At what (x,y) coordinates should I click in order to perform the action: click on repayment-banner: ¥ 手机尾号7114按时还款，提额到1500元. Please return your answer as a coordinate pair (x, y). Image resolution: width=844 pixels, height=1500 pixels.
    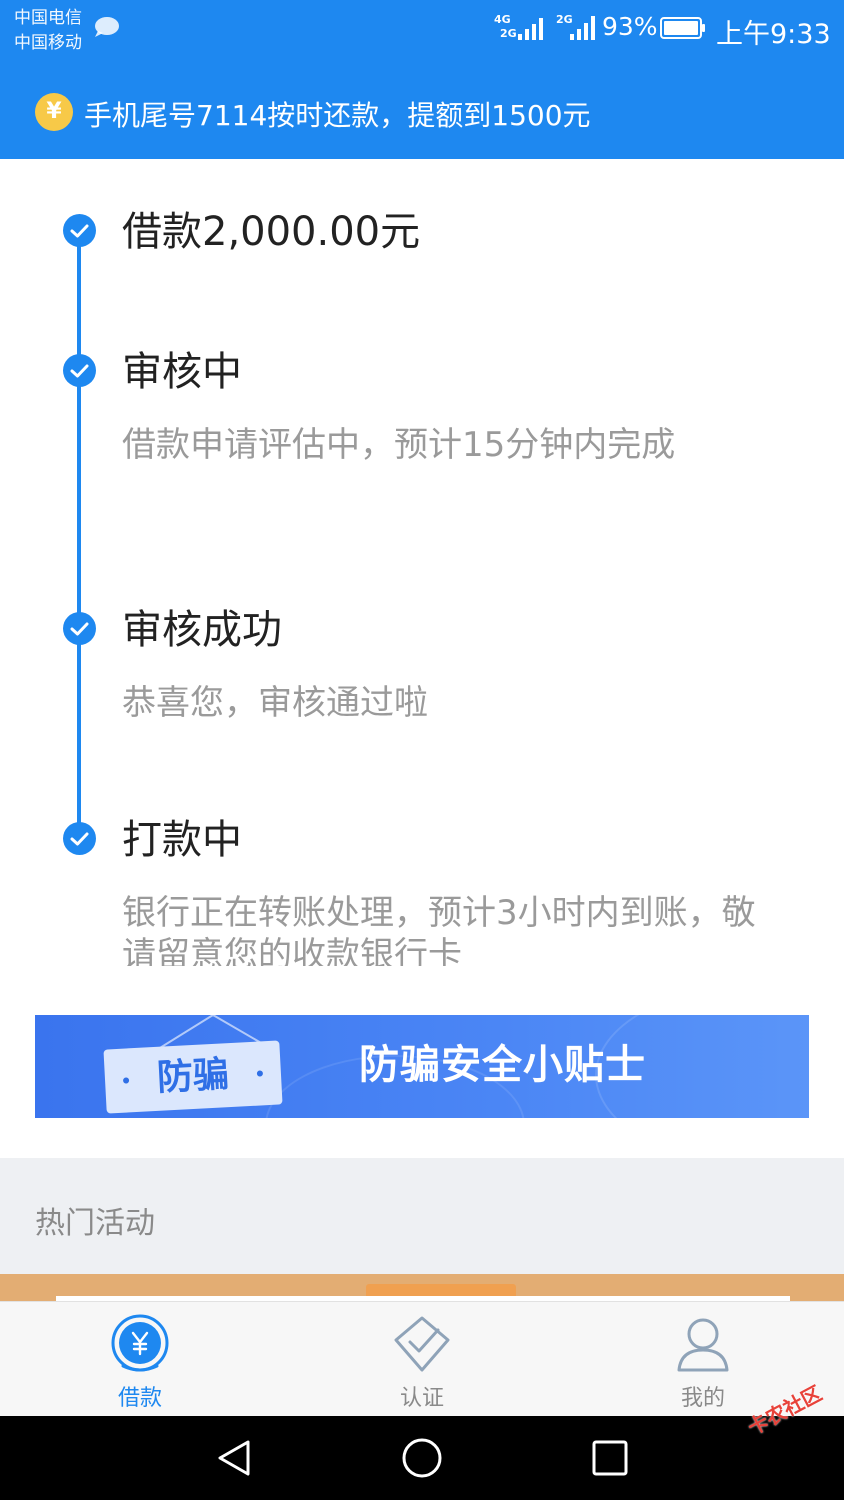
    Looking at the image, I should click on (422, 120).